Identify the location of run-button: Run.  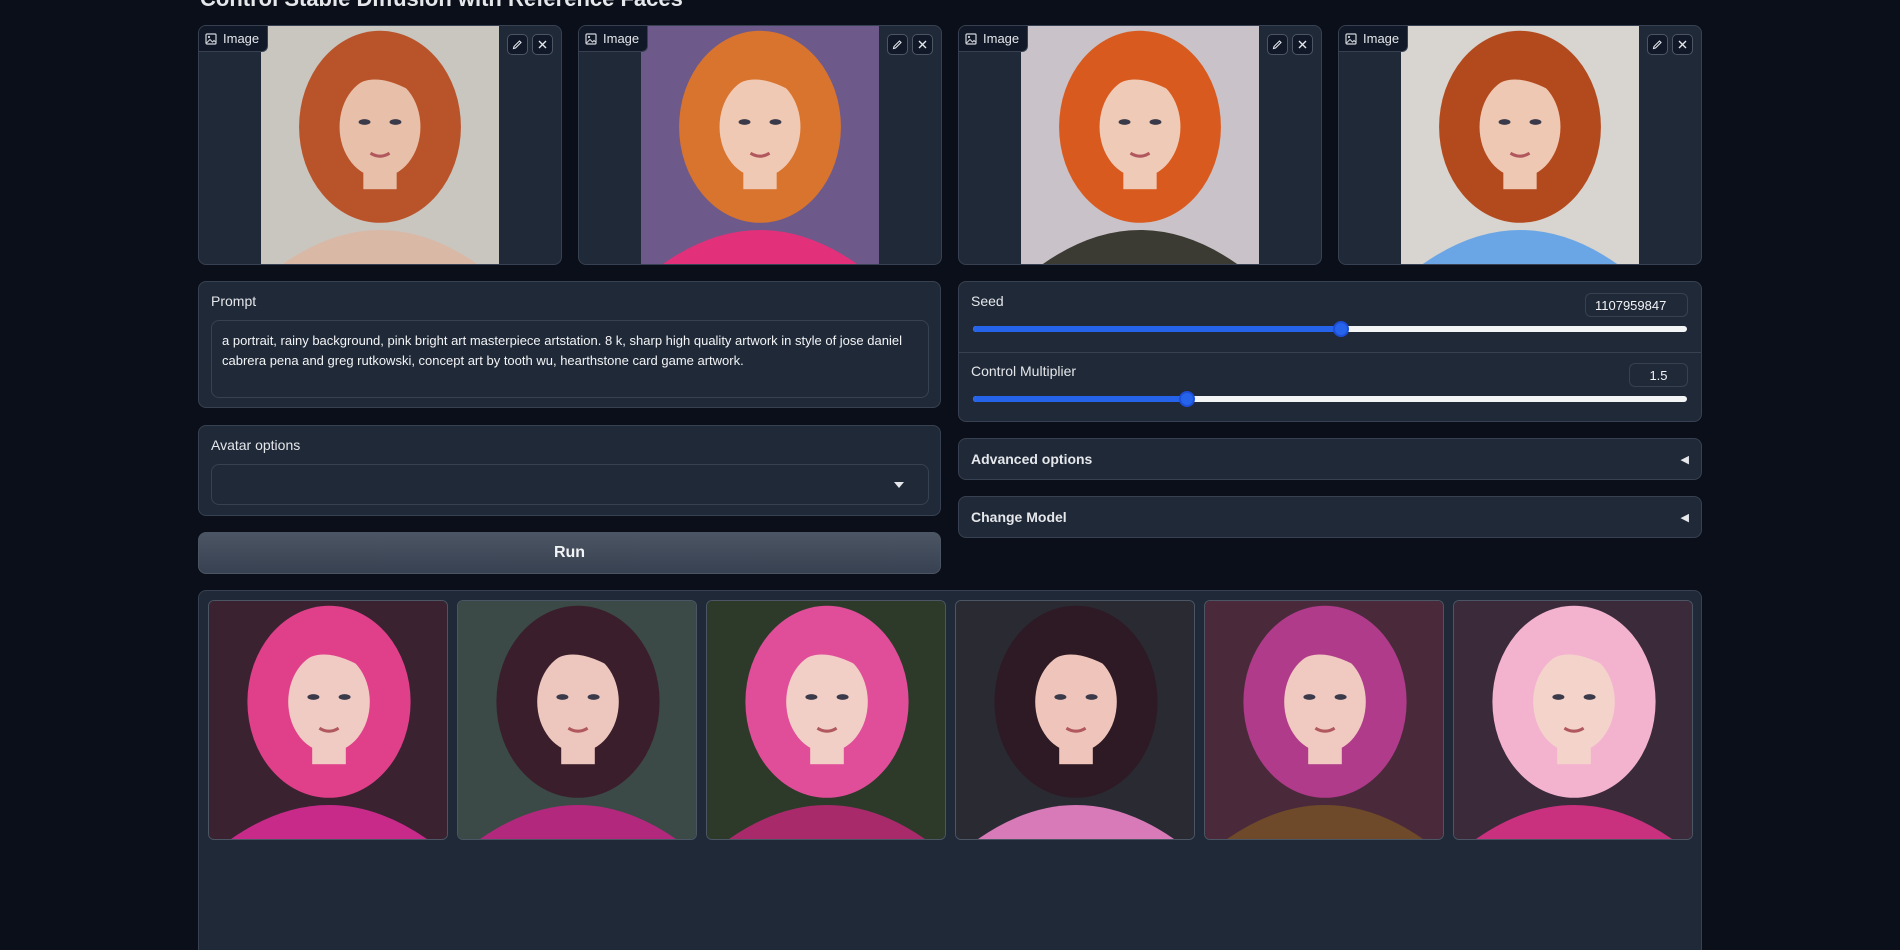
(569, 553).